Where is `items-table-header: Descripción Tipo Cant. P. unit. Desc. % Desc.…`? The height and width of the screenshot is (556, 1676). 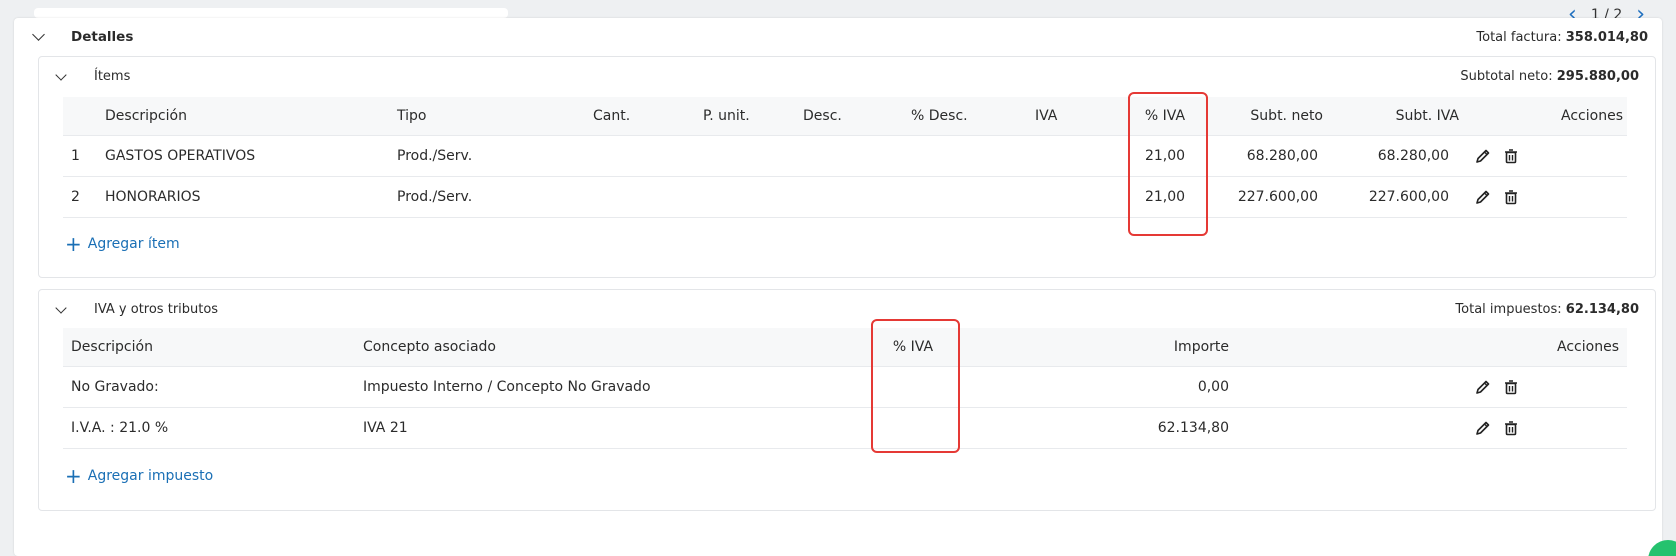
items-table-header: Descripción Tipo Cant. P. unit. Desc. % Desc.… is located at coordinates (845, 116).